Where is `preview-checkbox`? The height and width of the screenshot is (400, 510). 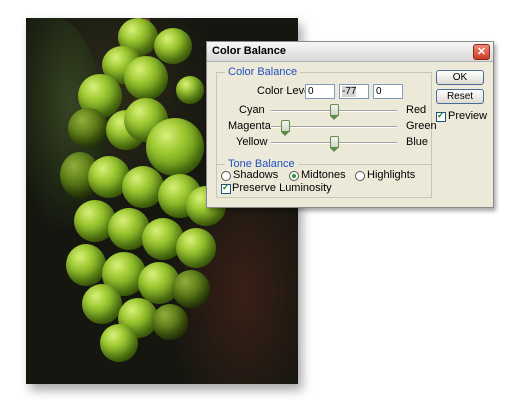 preview-checkbox is located at coordinates (441, 116).